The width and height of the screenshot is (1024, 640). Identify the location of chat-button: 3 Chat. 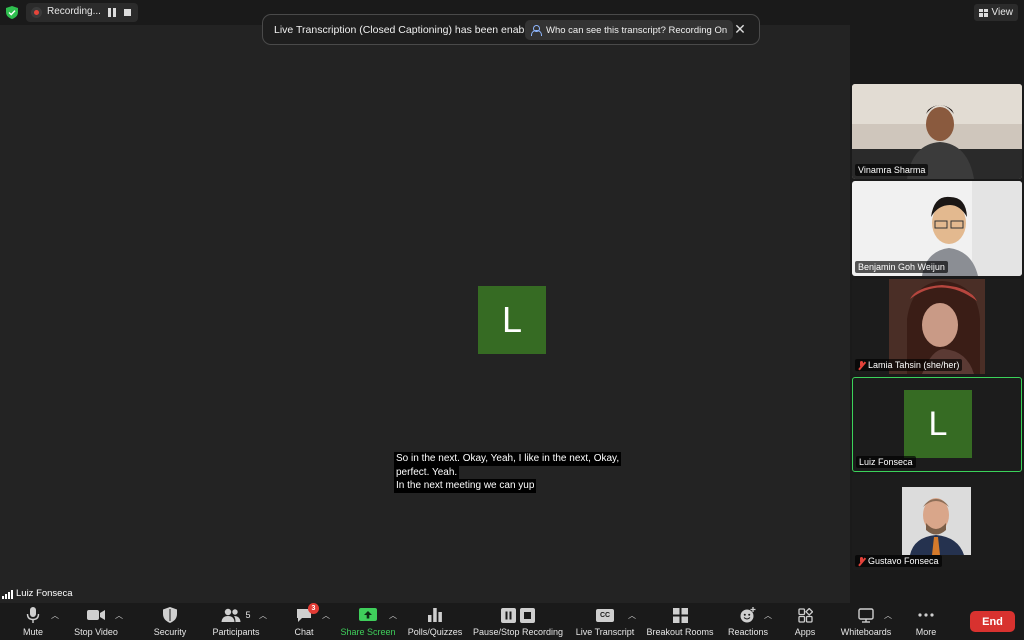
(304, 621).